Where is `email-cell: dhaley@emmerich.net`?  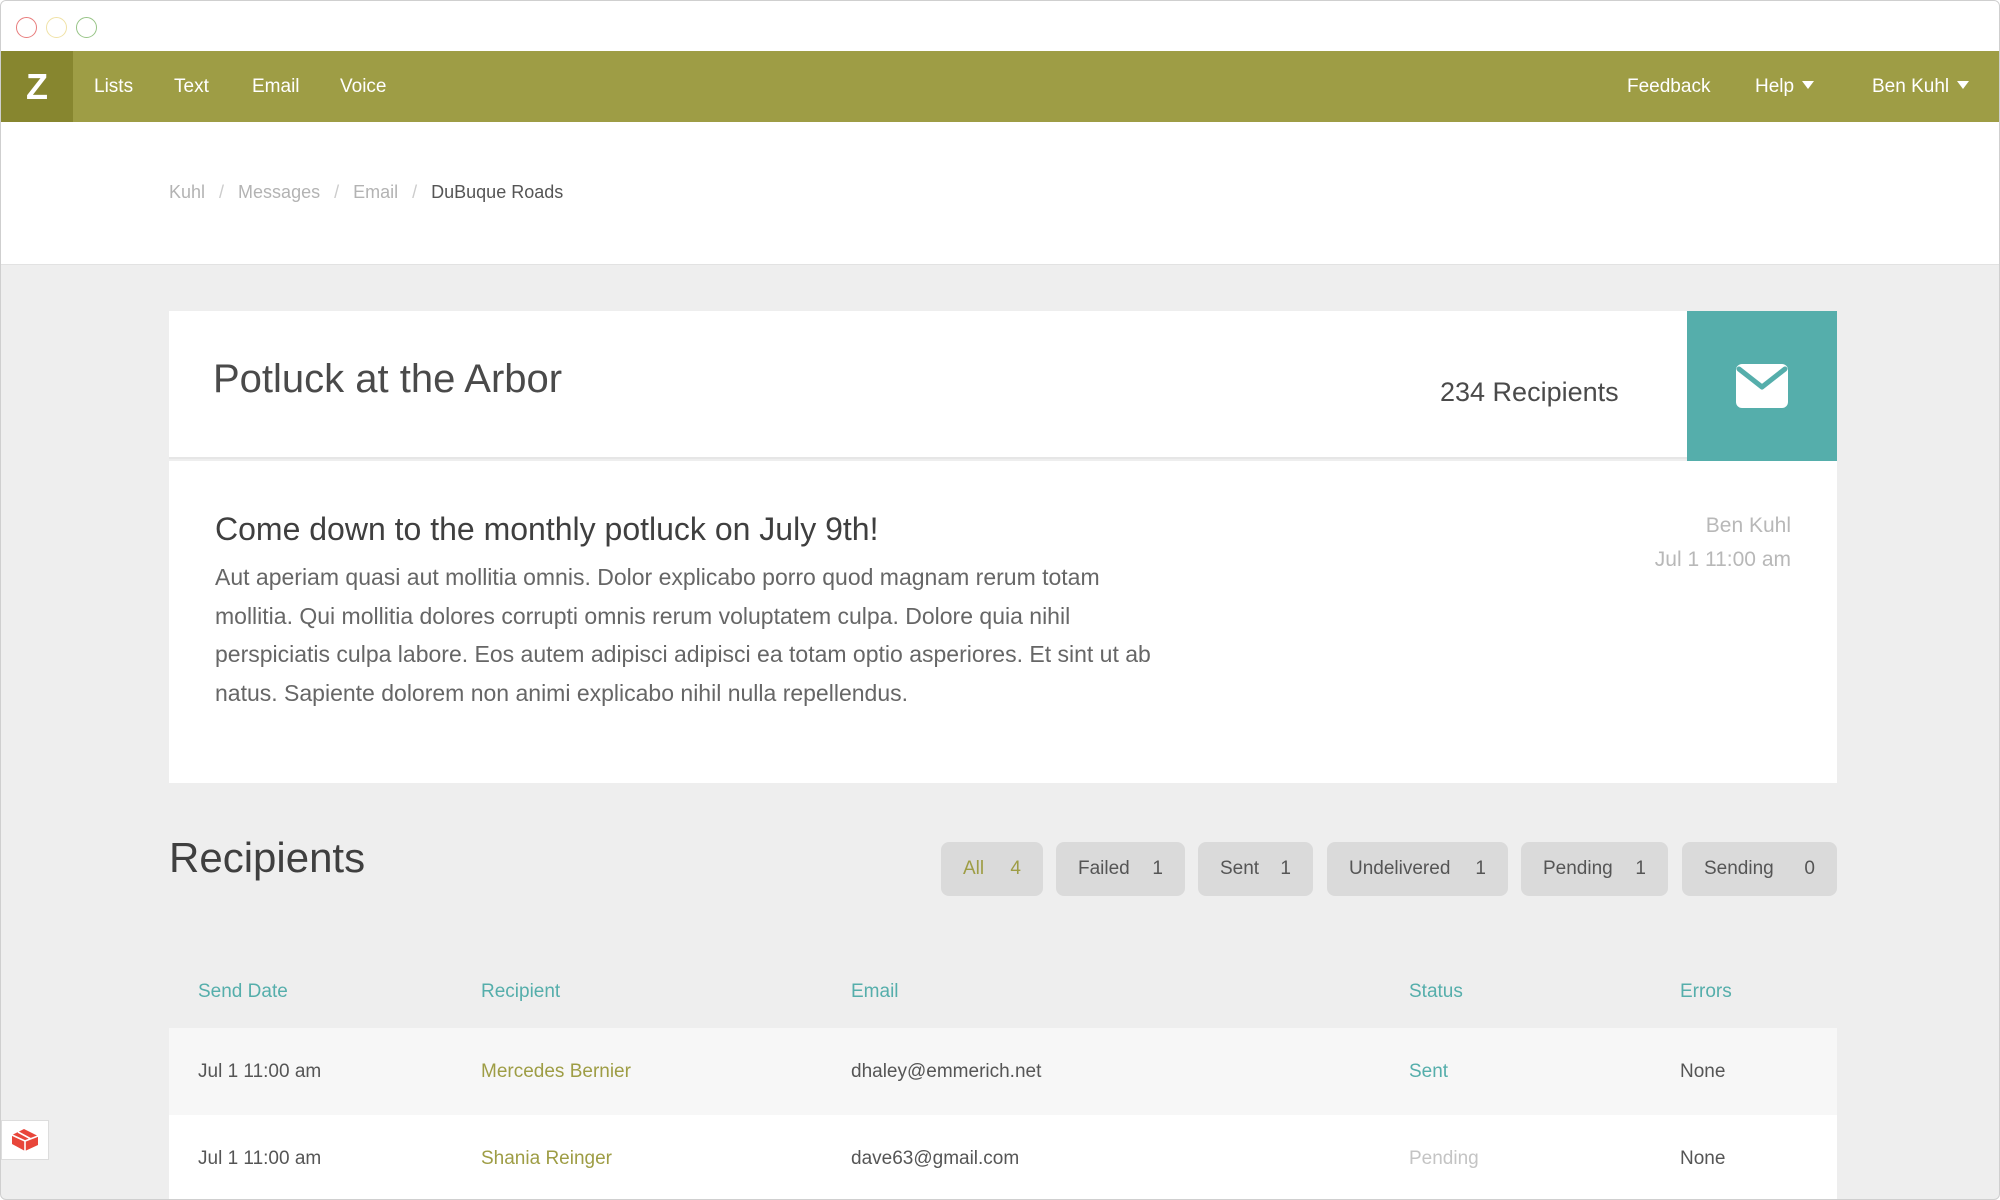
email-cell: dhaley@emmerich.net is located at coordinates (946, 1071).